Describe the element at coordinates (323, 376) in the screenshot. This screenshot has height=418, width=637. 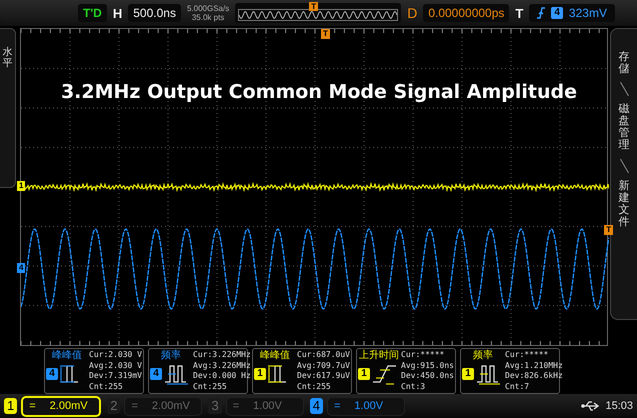
I see `measurement-value: Dev:617.9uV` at that location.